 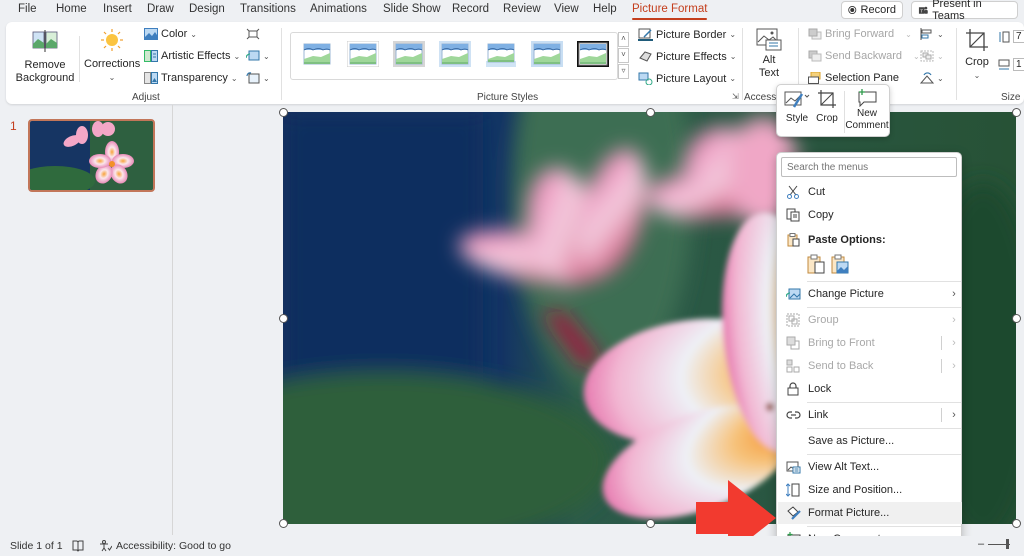 I want to click on menu-item-cut: Cut, so click(x=870, y=192).